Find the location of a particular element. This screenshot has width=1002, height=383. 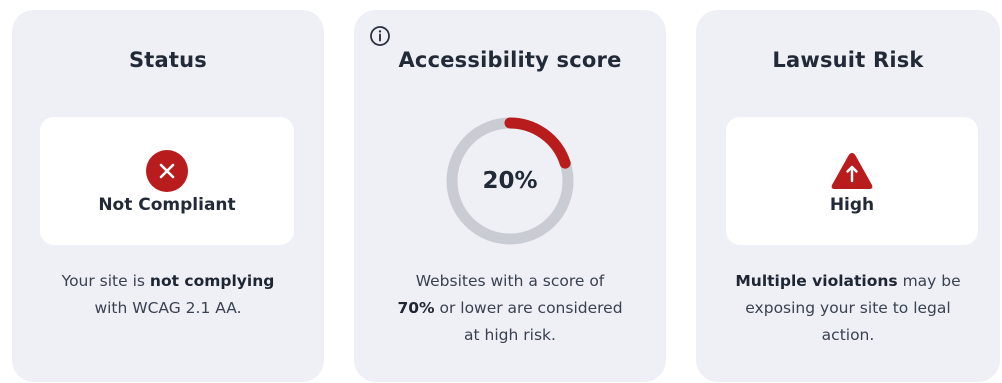

info-icon is located at coordinates (380, 36).